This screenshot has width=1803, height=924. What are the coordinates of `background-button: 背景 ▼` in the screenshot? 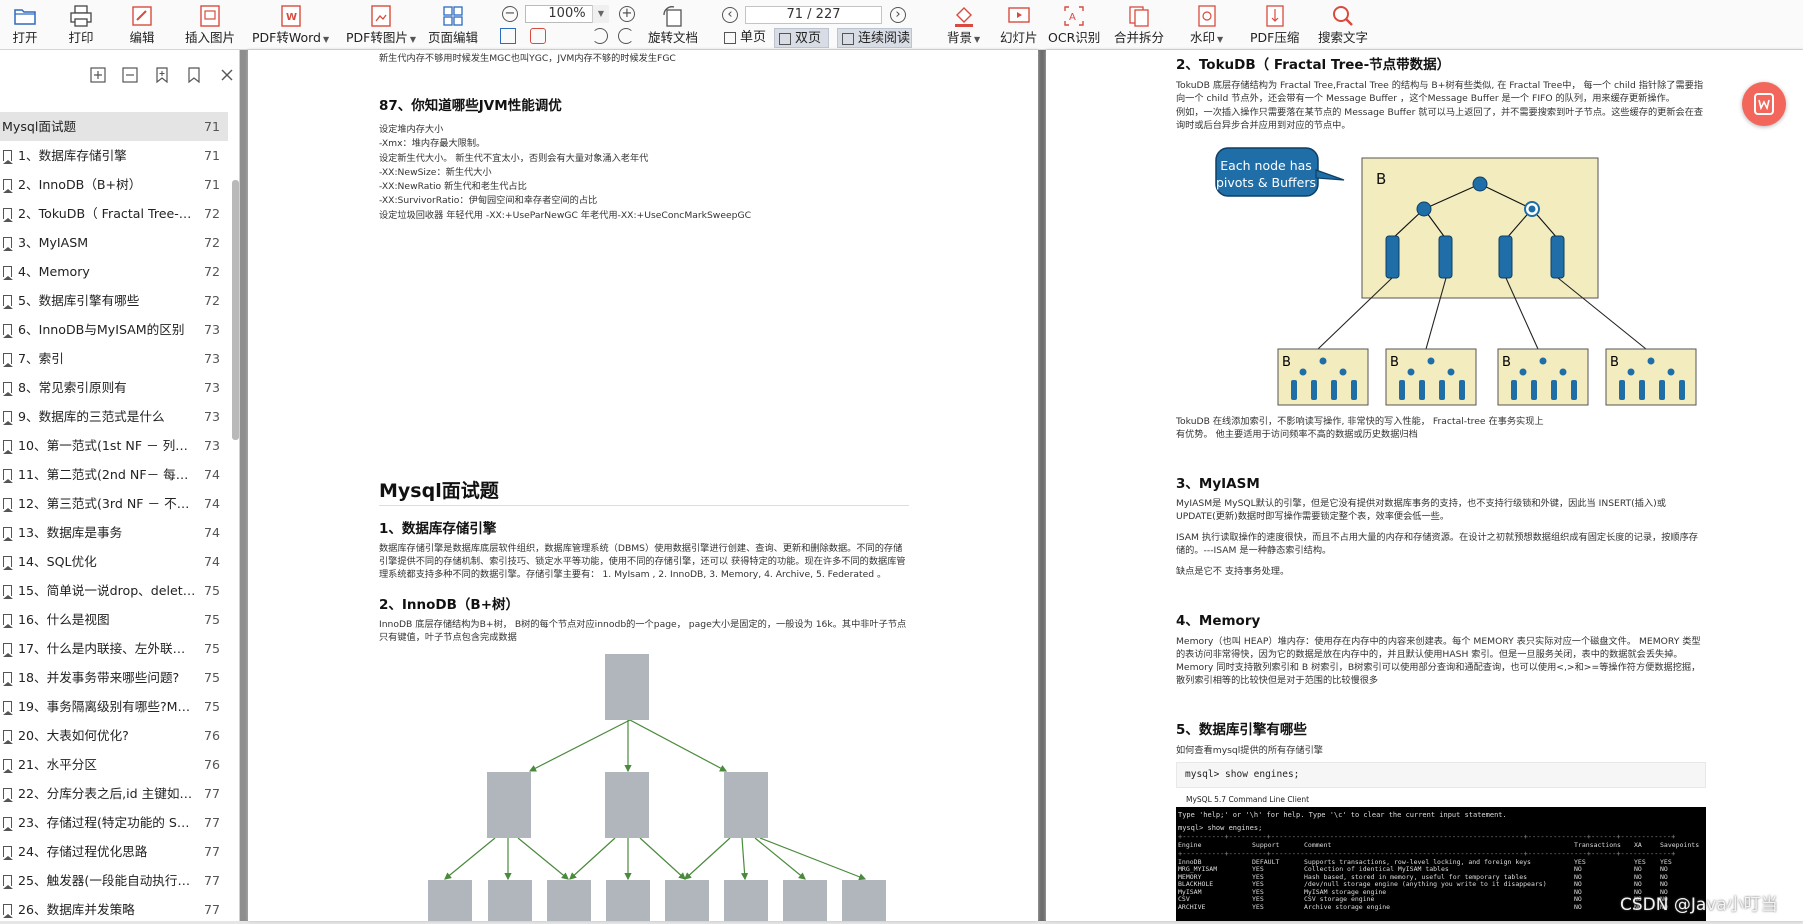 It's located at (963, 25).